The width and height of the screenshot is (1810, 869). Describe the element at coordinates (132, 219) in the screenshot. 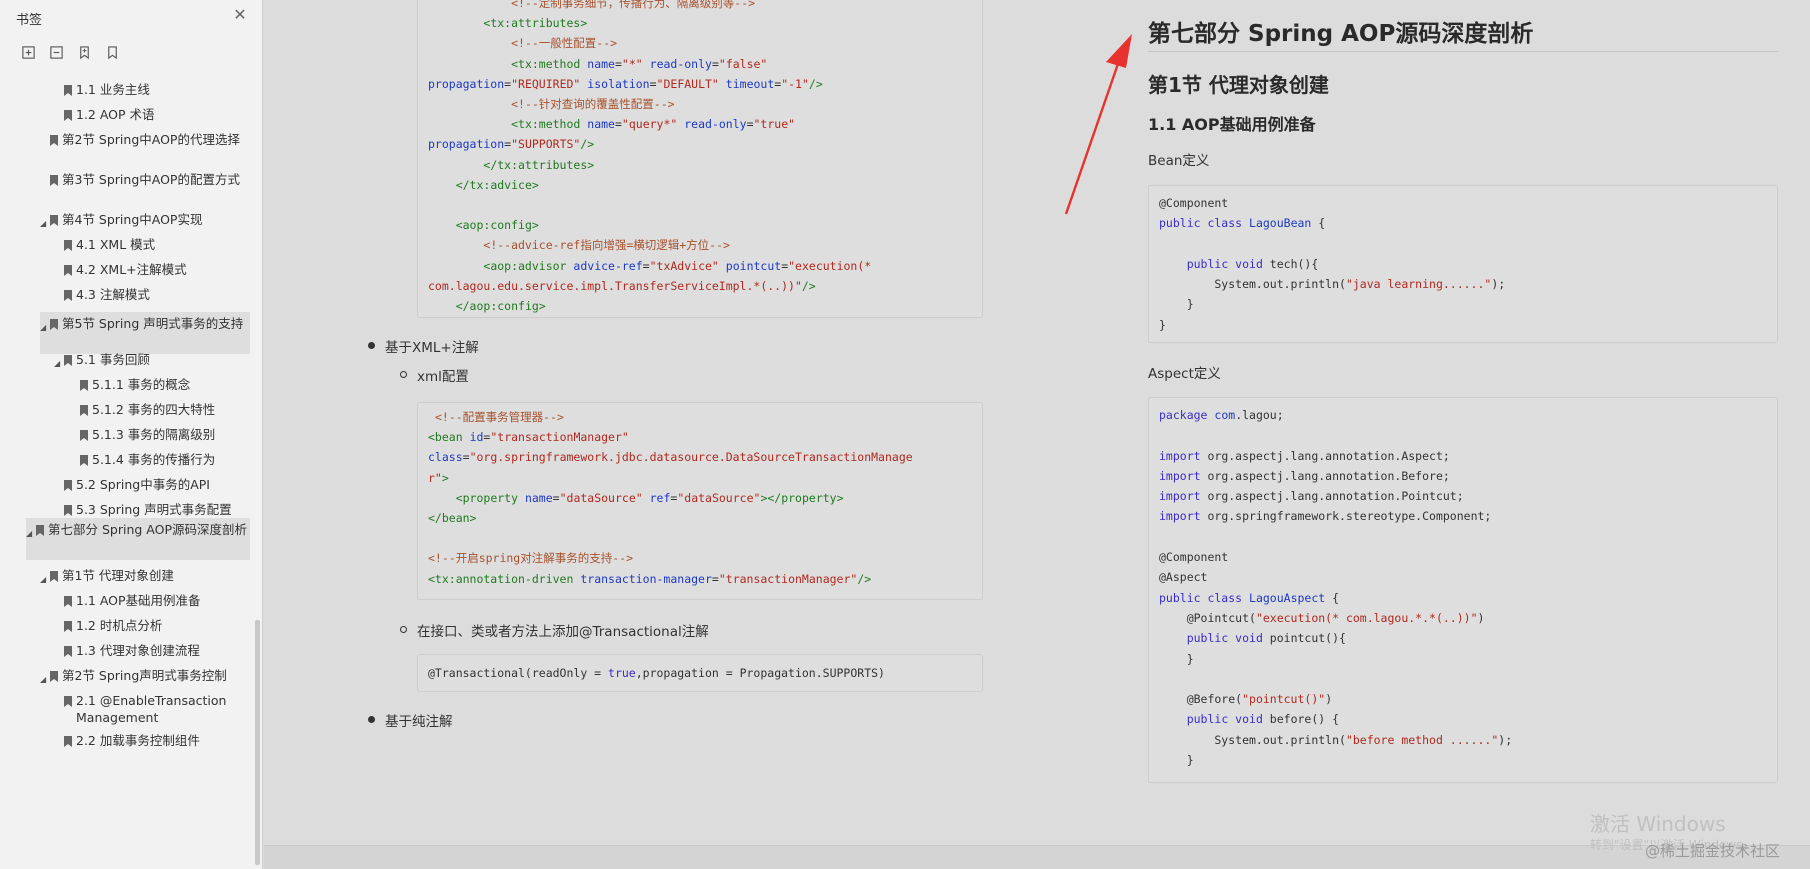

I see `toc-item-label: 第4节 Spring中AOP实现` at that location.